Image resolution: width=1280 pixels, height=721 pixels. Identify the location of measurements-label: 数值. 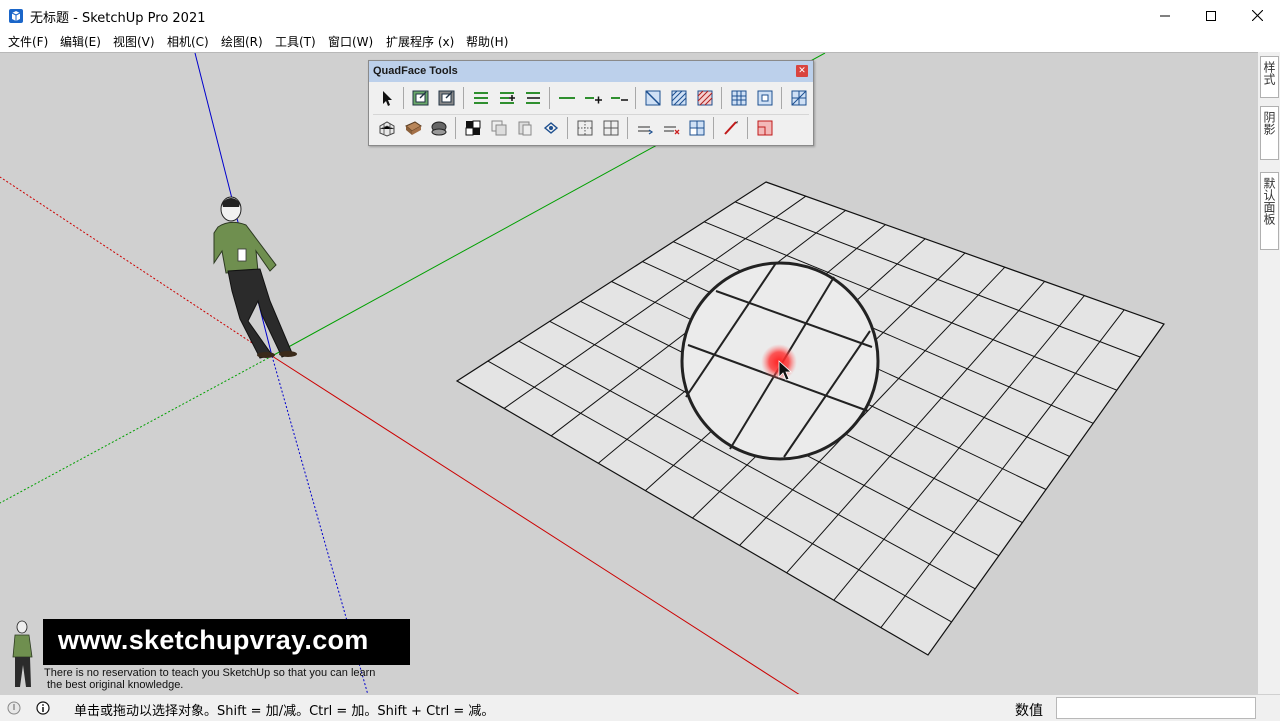
(1029, 711).